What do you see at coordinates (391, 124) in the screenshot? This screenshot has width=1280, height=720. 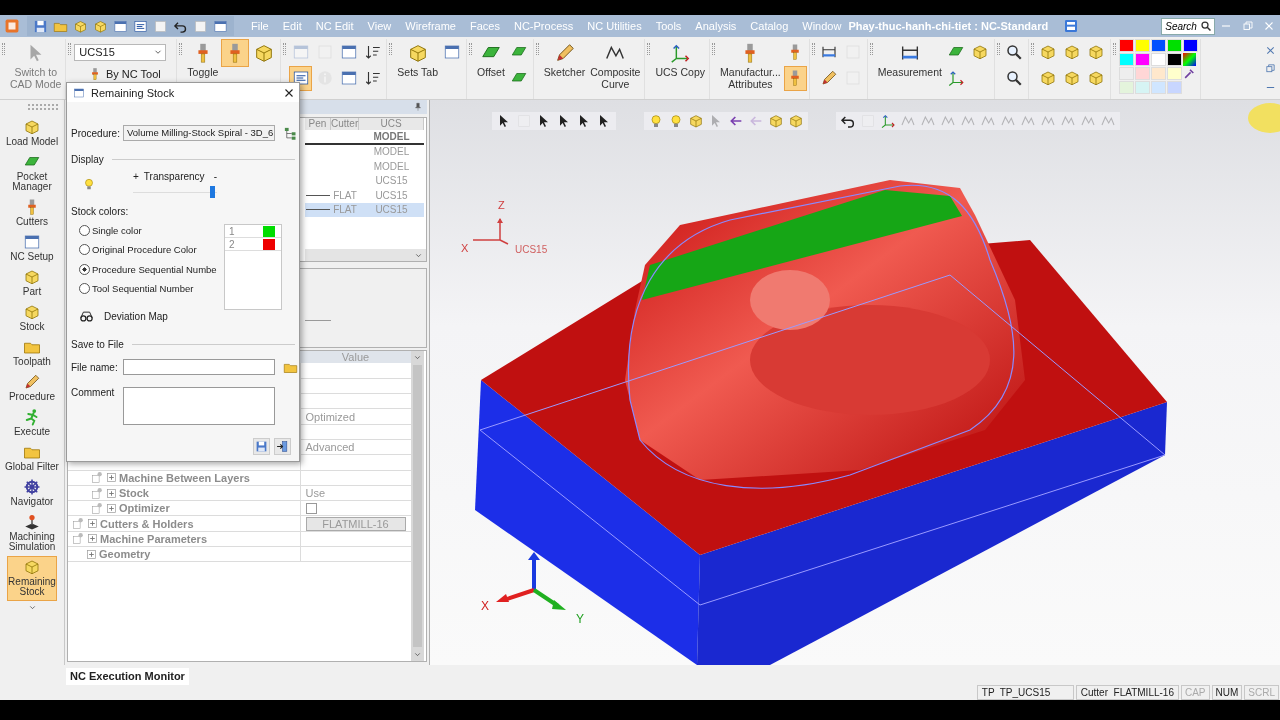 I see `column-header: UCS` at bounding box center [391, 124].